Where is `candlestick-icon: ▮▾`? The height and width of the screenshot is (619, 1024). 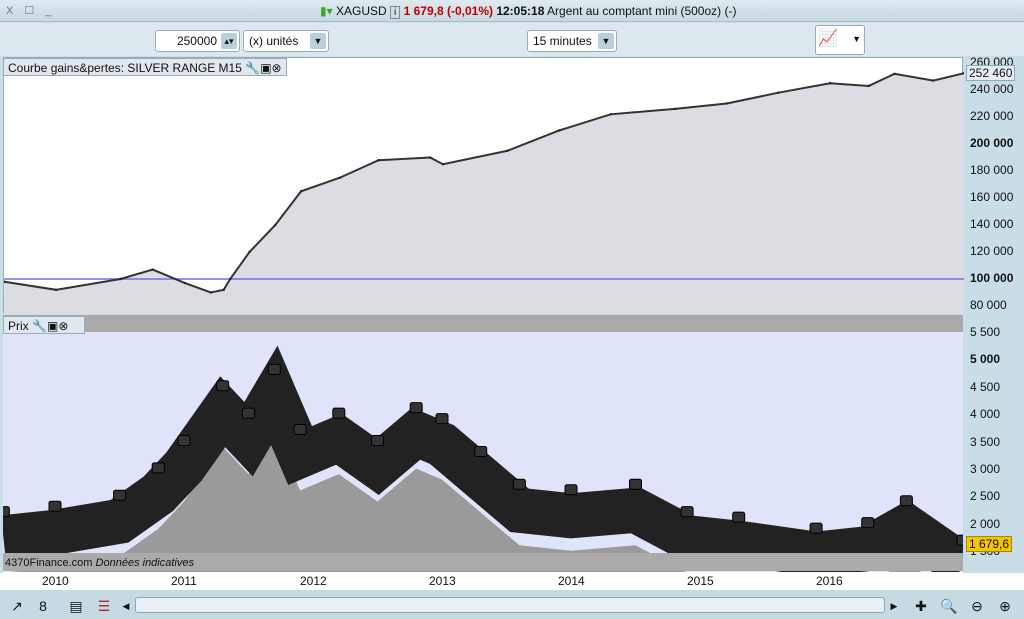
candlestick-icon: ▮▾ is located at coordinates (326, 11).